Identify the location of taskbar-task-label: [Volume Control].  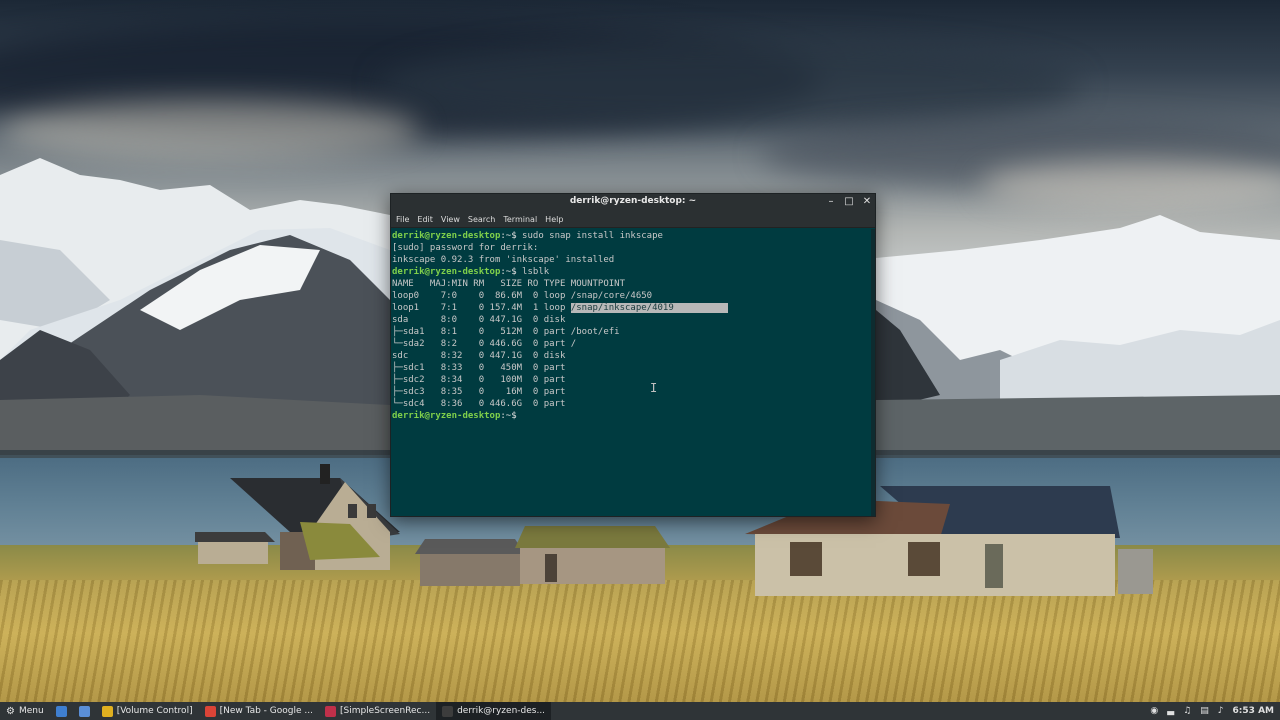
(154, 711).